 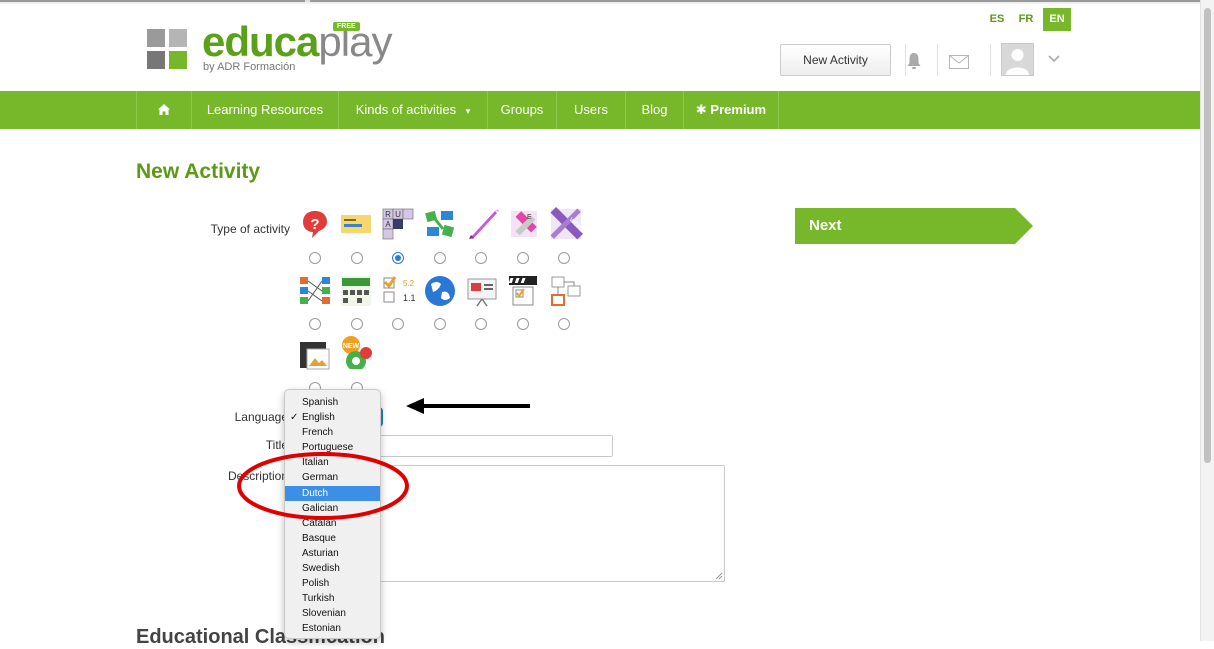 What do you see at coordinates (356, 224) in the screenshot?
I see `fill-blank-icon` at bounding box center [356, 224].